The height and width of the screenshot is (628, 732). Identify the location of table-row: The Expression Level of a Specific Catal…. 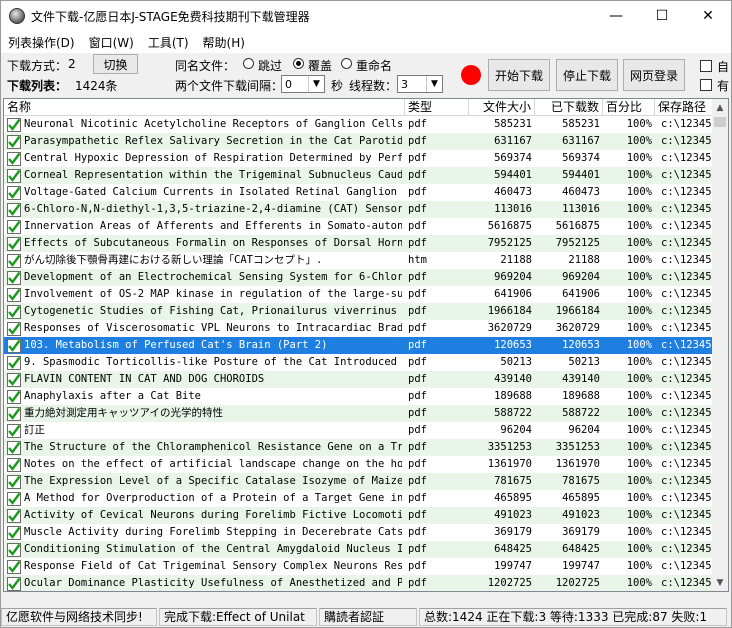
(359, 481).